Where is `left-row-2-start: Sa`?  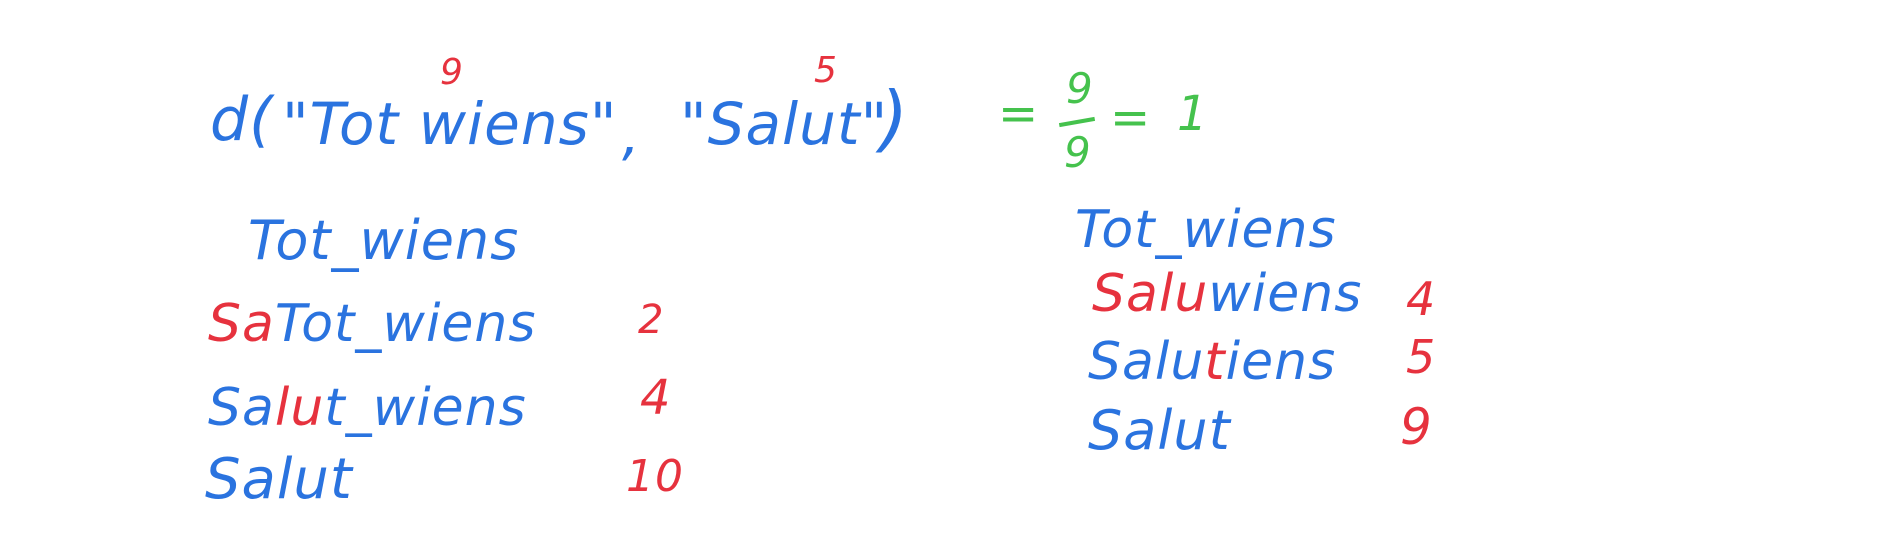
left-row-2-start: Sa is located at coordinates (241, 408).